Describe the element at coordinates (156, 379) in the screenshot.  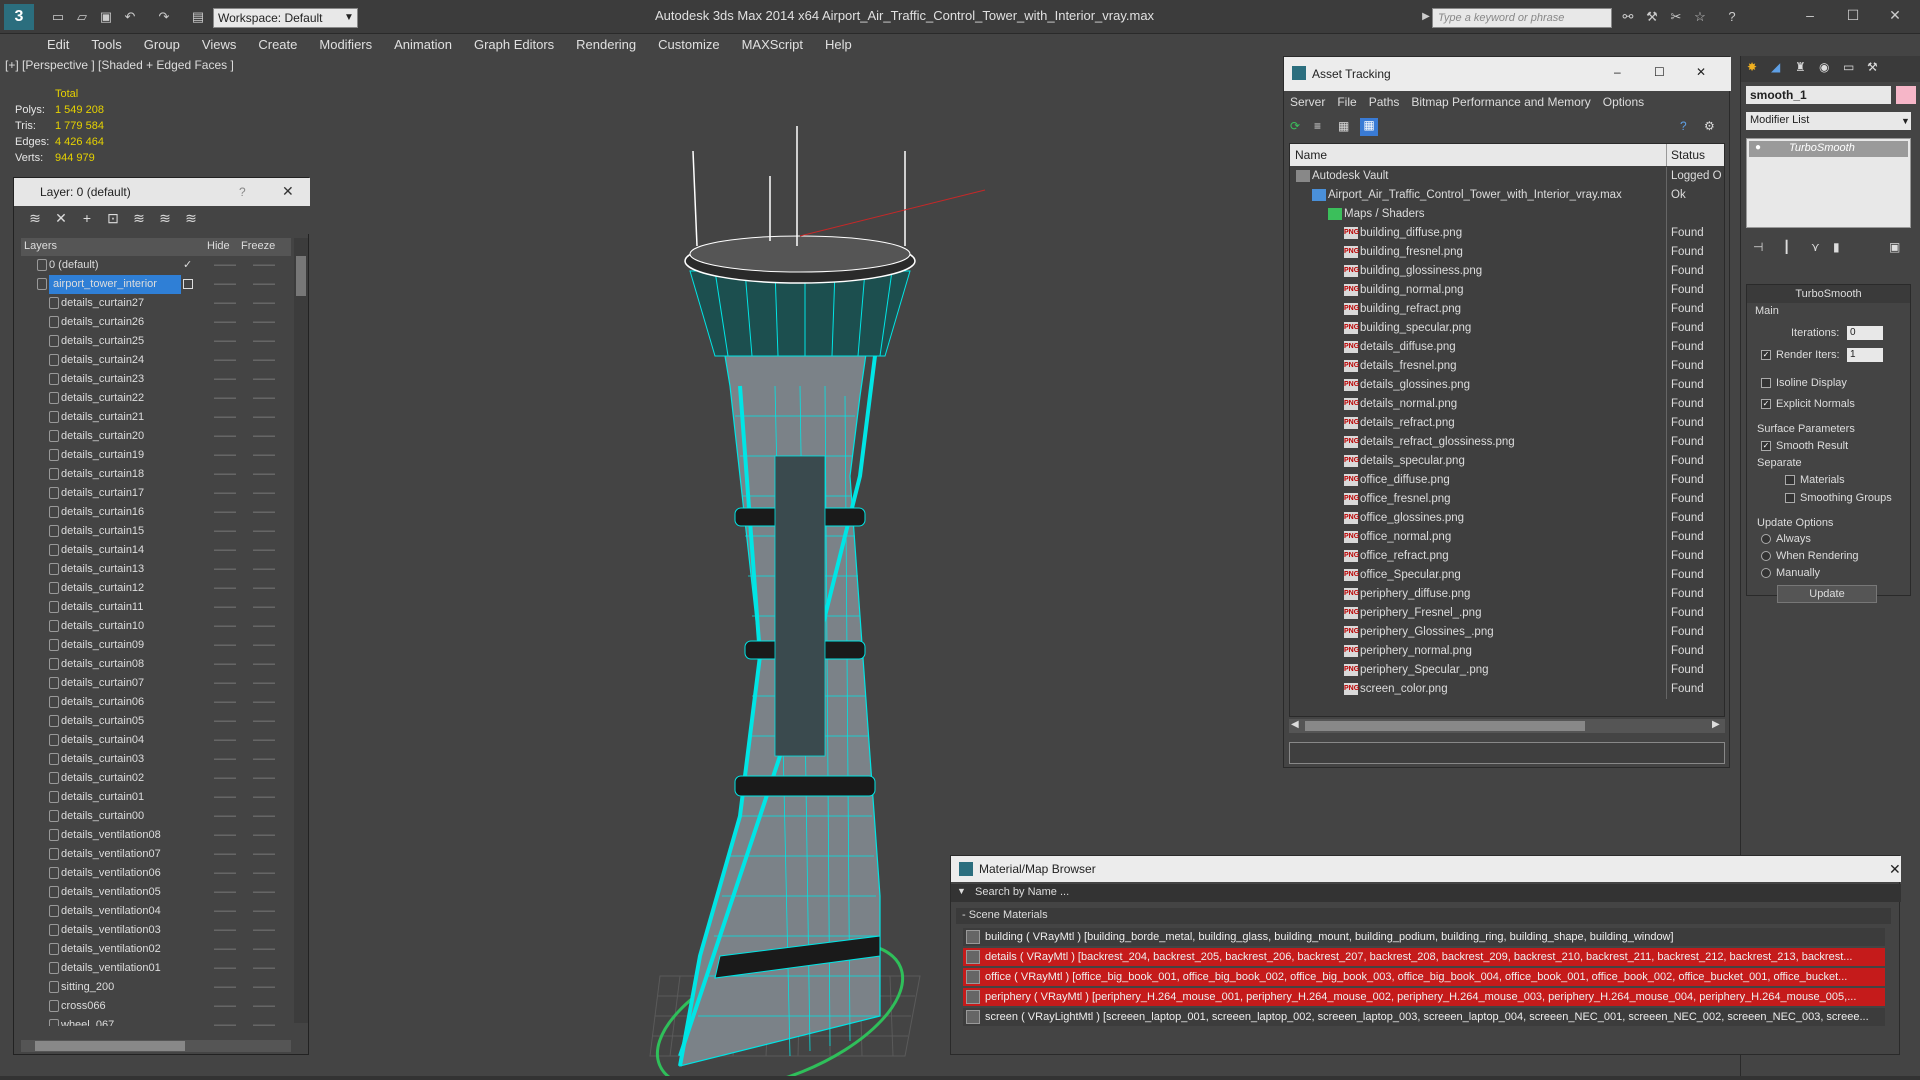
I see `layer-row: details_curtain23 —— ——` at that location.